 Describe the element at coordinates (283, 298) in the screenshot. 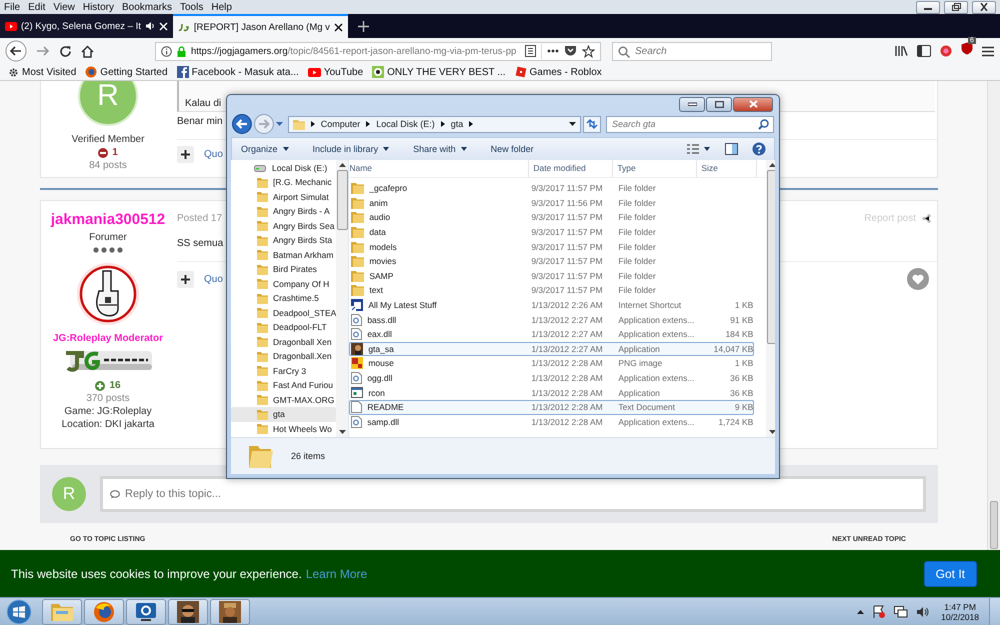

I see `tree-item: Crashtime.5` at that location.